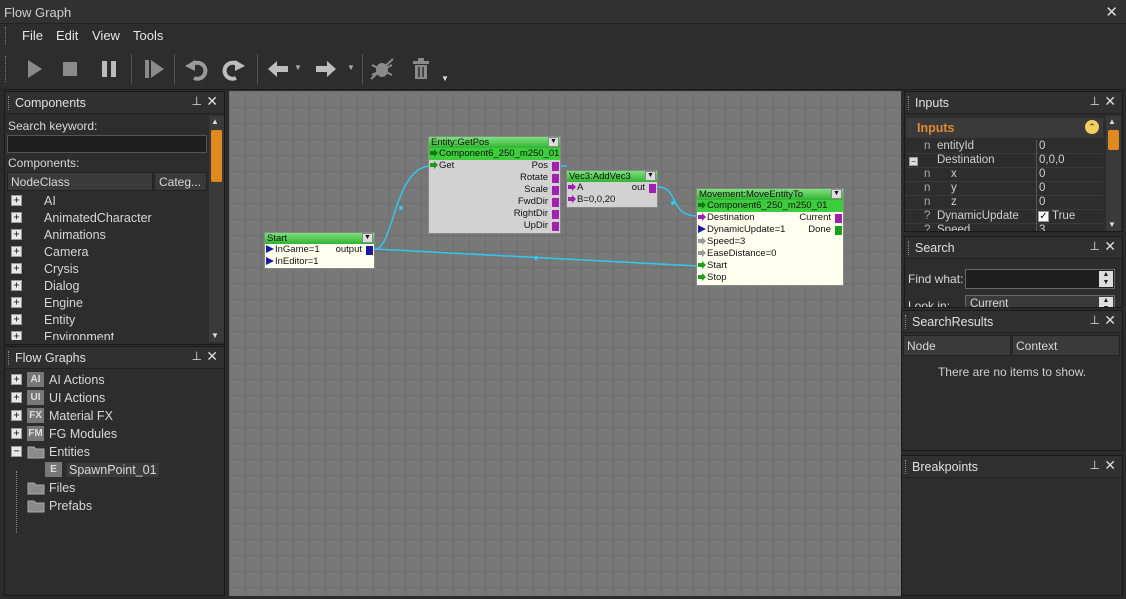 The width and height of the screenshot is (1126, 599). What do you see at coordinates (216, 229) in the screenshot?
I see `components-scrollbar: ▲ ▼` at bounding box center [216, 229].